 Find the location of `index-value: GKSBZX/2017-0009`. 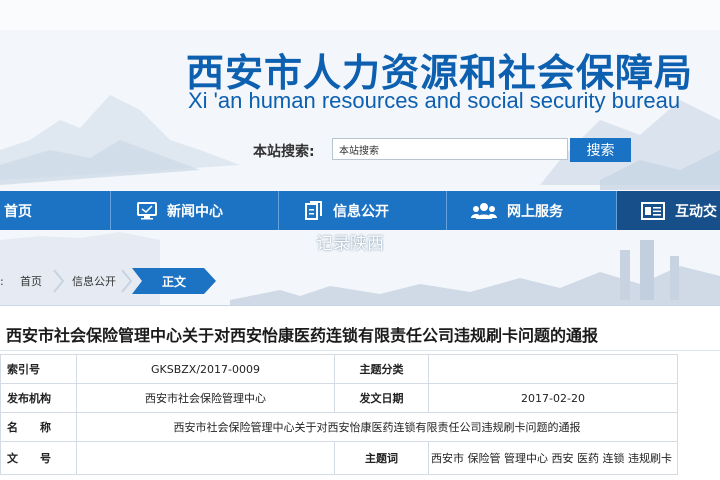

index-value: GKSBZX/2017-0009 is located at coordinates (205, 369).